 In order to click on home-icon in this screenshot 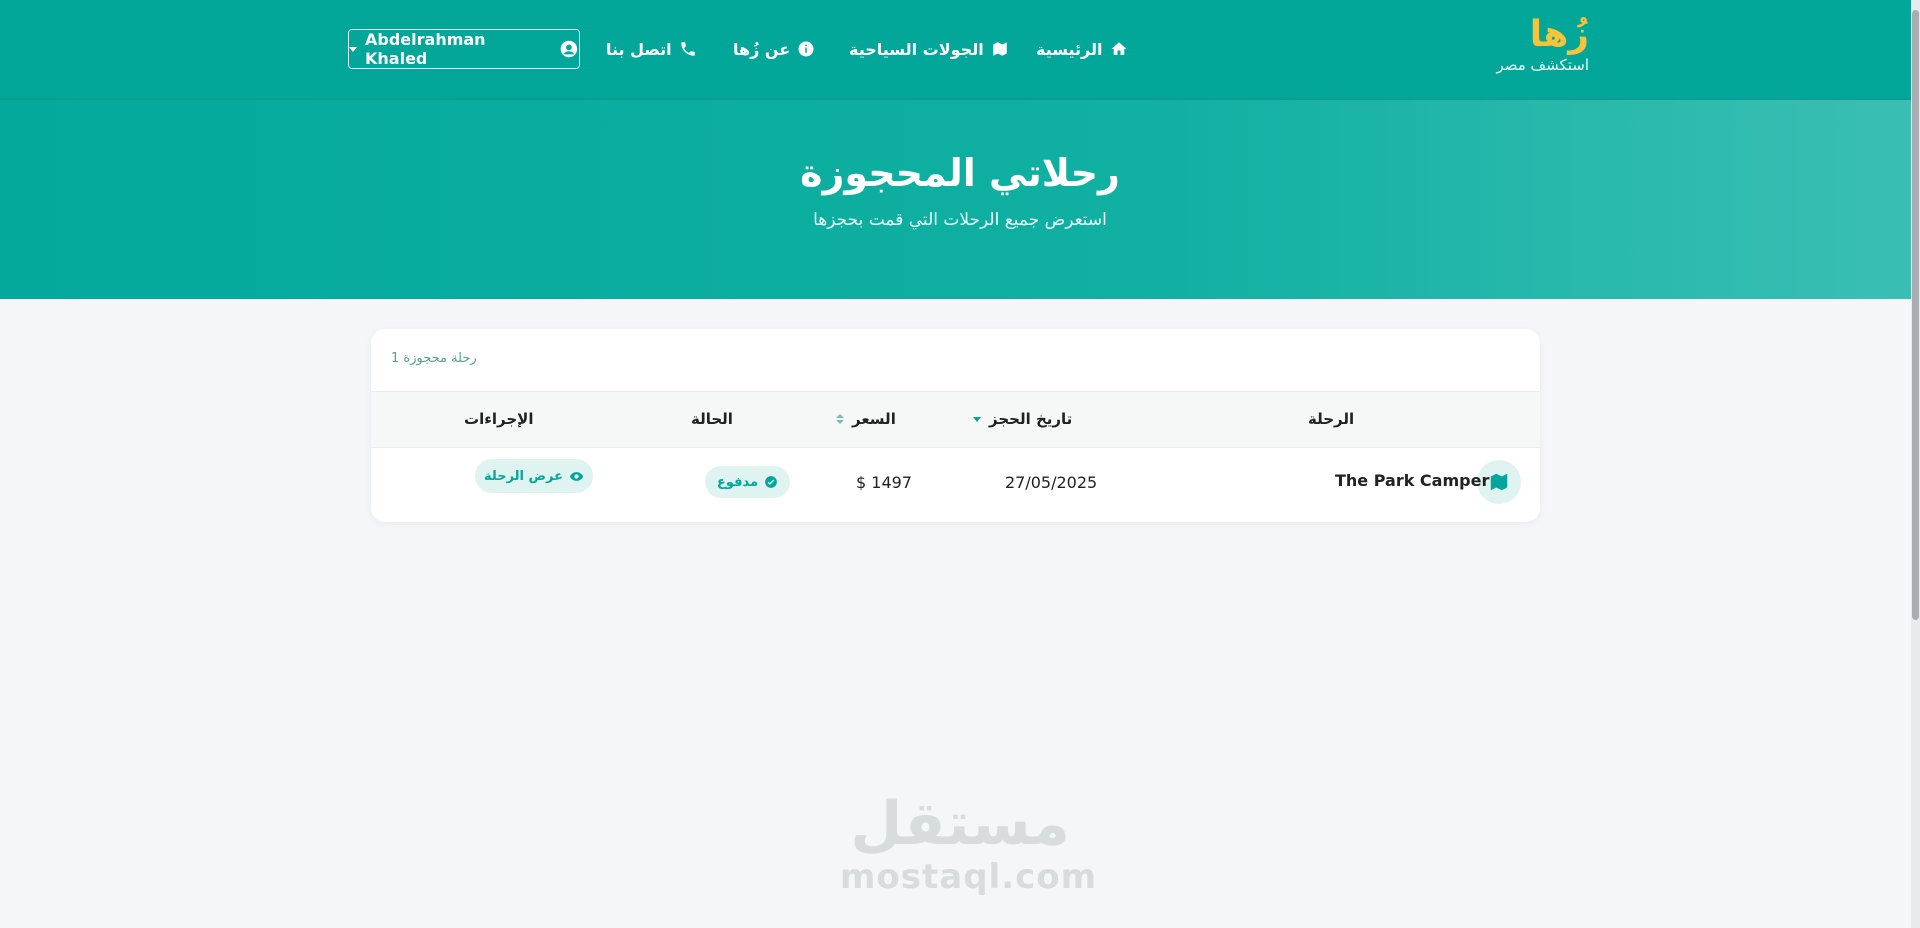, I will do `click(1118, 48)`.